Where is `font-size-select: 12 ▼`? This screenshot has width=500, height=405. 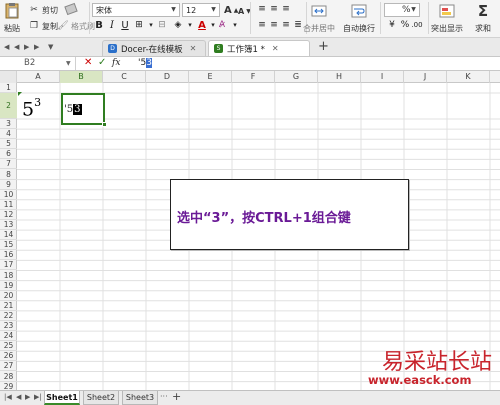
font-size-select: 12 ▼ is located at coordinates (201, 10).